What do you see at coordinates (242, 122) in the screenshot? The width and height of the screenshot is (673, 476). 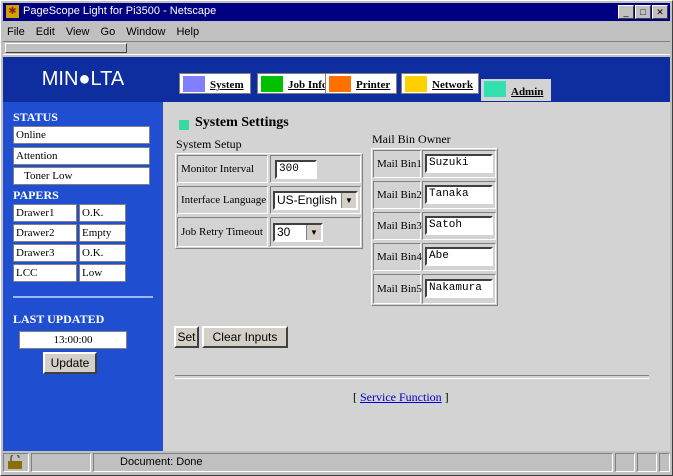 I see `section-title: System Settings` at bounding box center [242, 122].